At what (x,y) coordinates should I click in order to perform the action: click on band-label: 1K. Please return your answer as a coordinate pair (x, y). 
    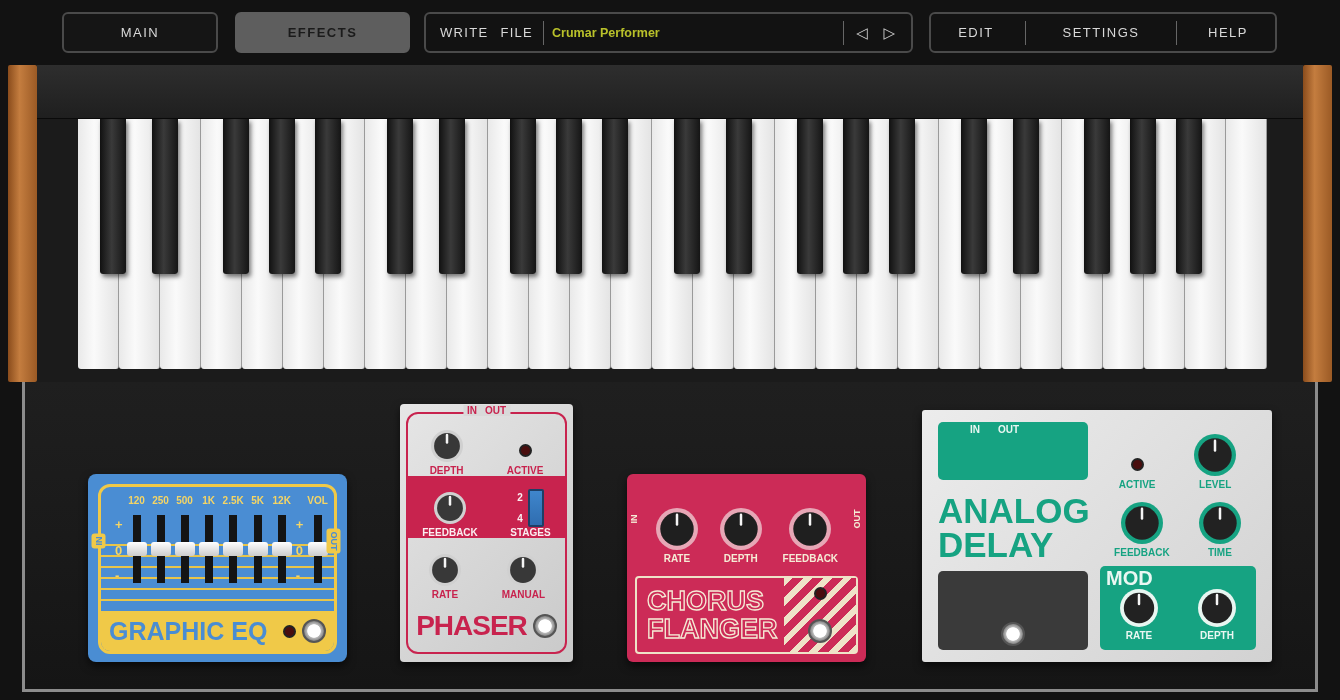
    Looking at the image, I should click on (208, 501).